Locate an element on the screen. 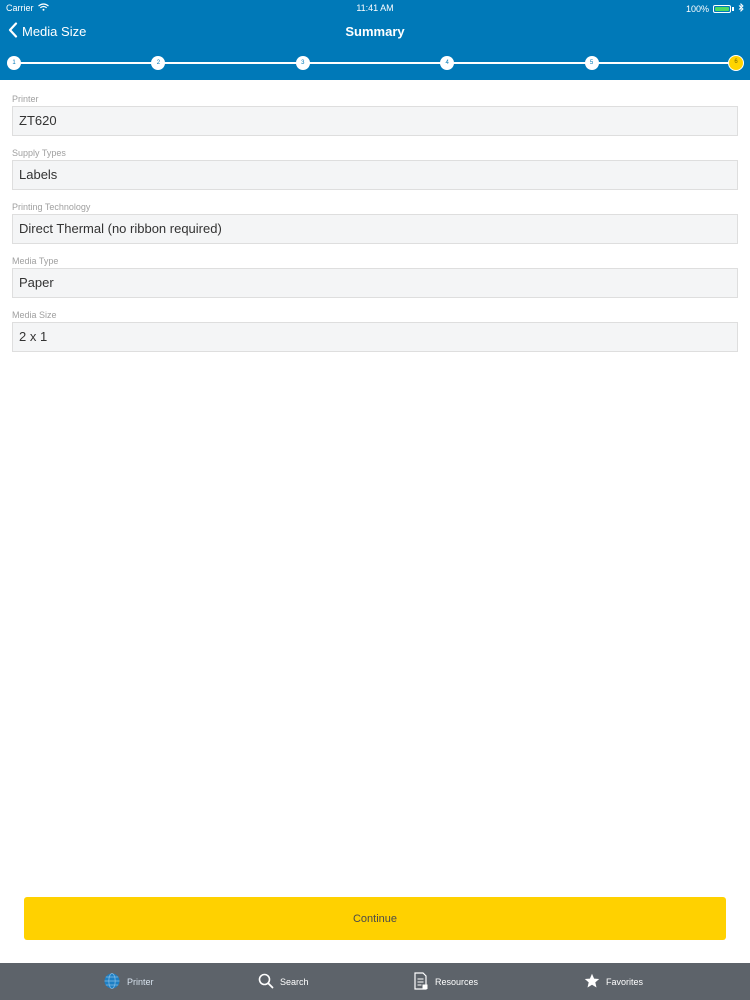  stepper-line is located at coordinates (375, 63).